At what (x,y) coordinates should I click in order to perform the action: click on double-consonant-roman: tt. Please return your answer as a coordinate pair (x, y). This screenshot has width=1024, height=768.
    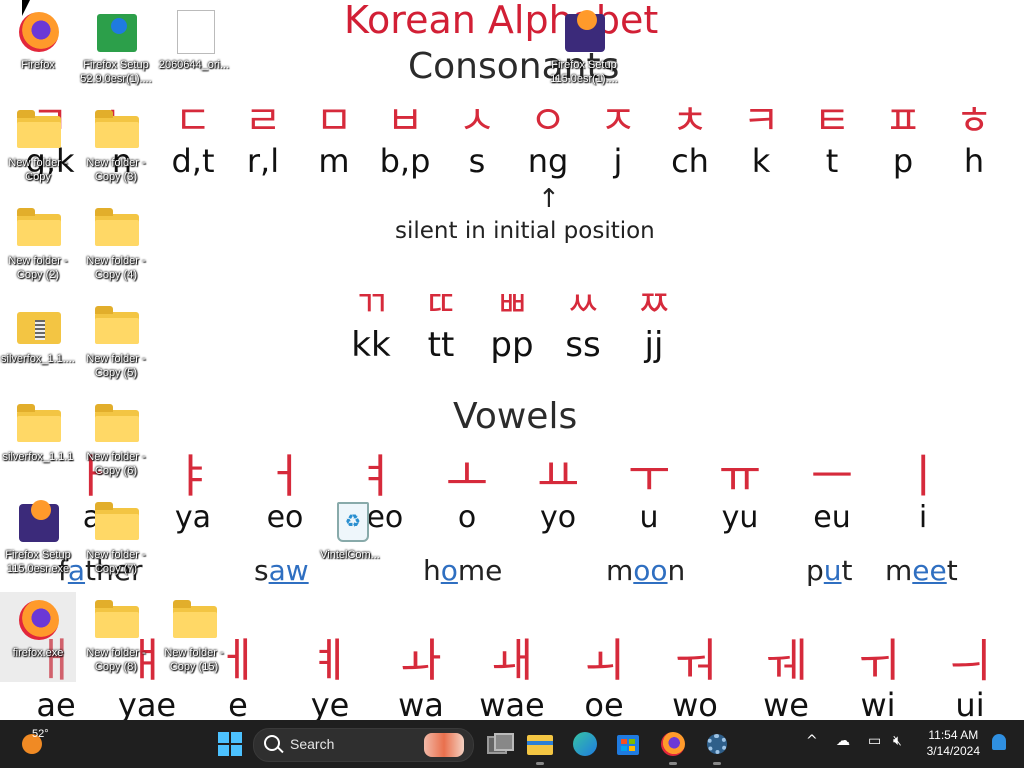
    Looking at the image, I should click on (441, 345).